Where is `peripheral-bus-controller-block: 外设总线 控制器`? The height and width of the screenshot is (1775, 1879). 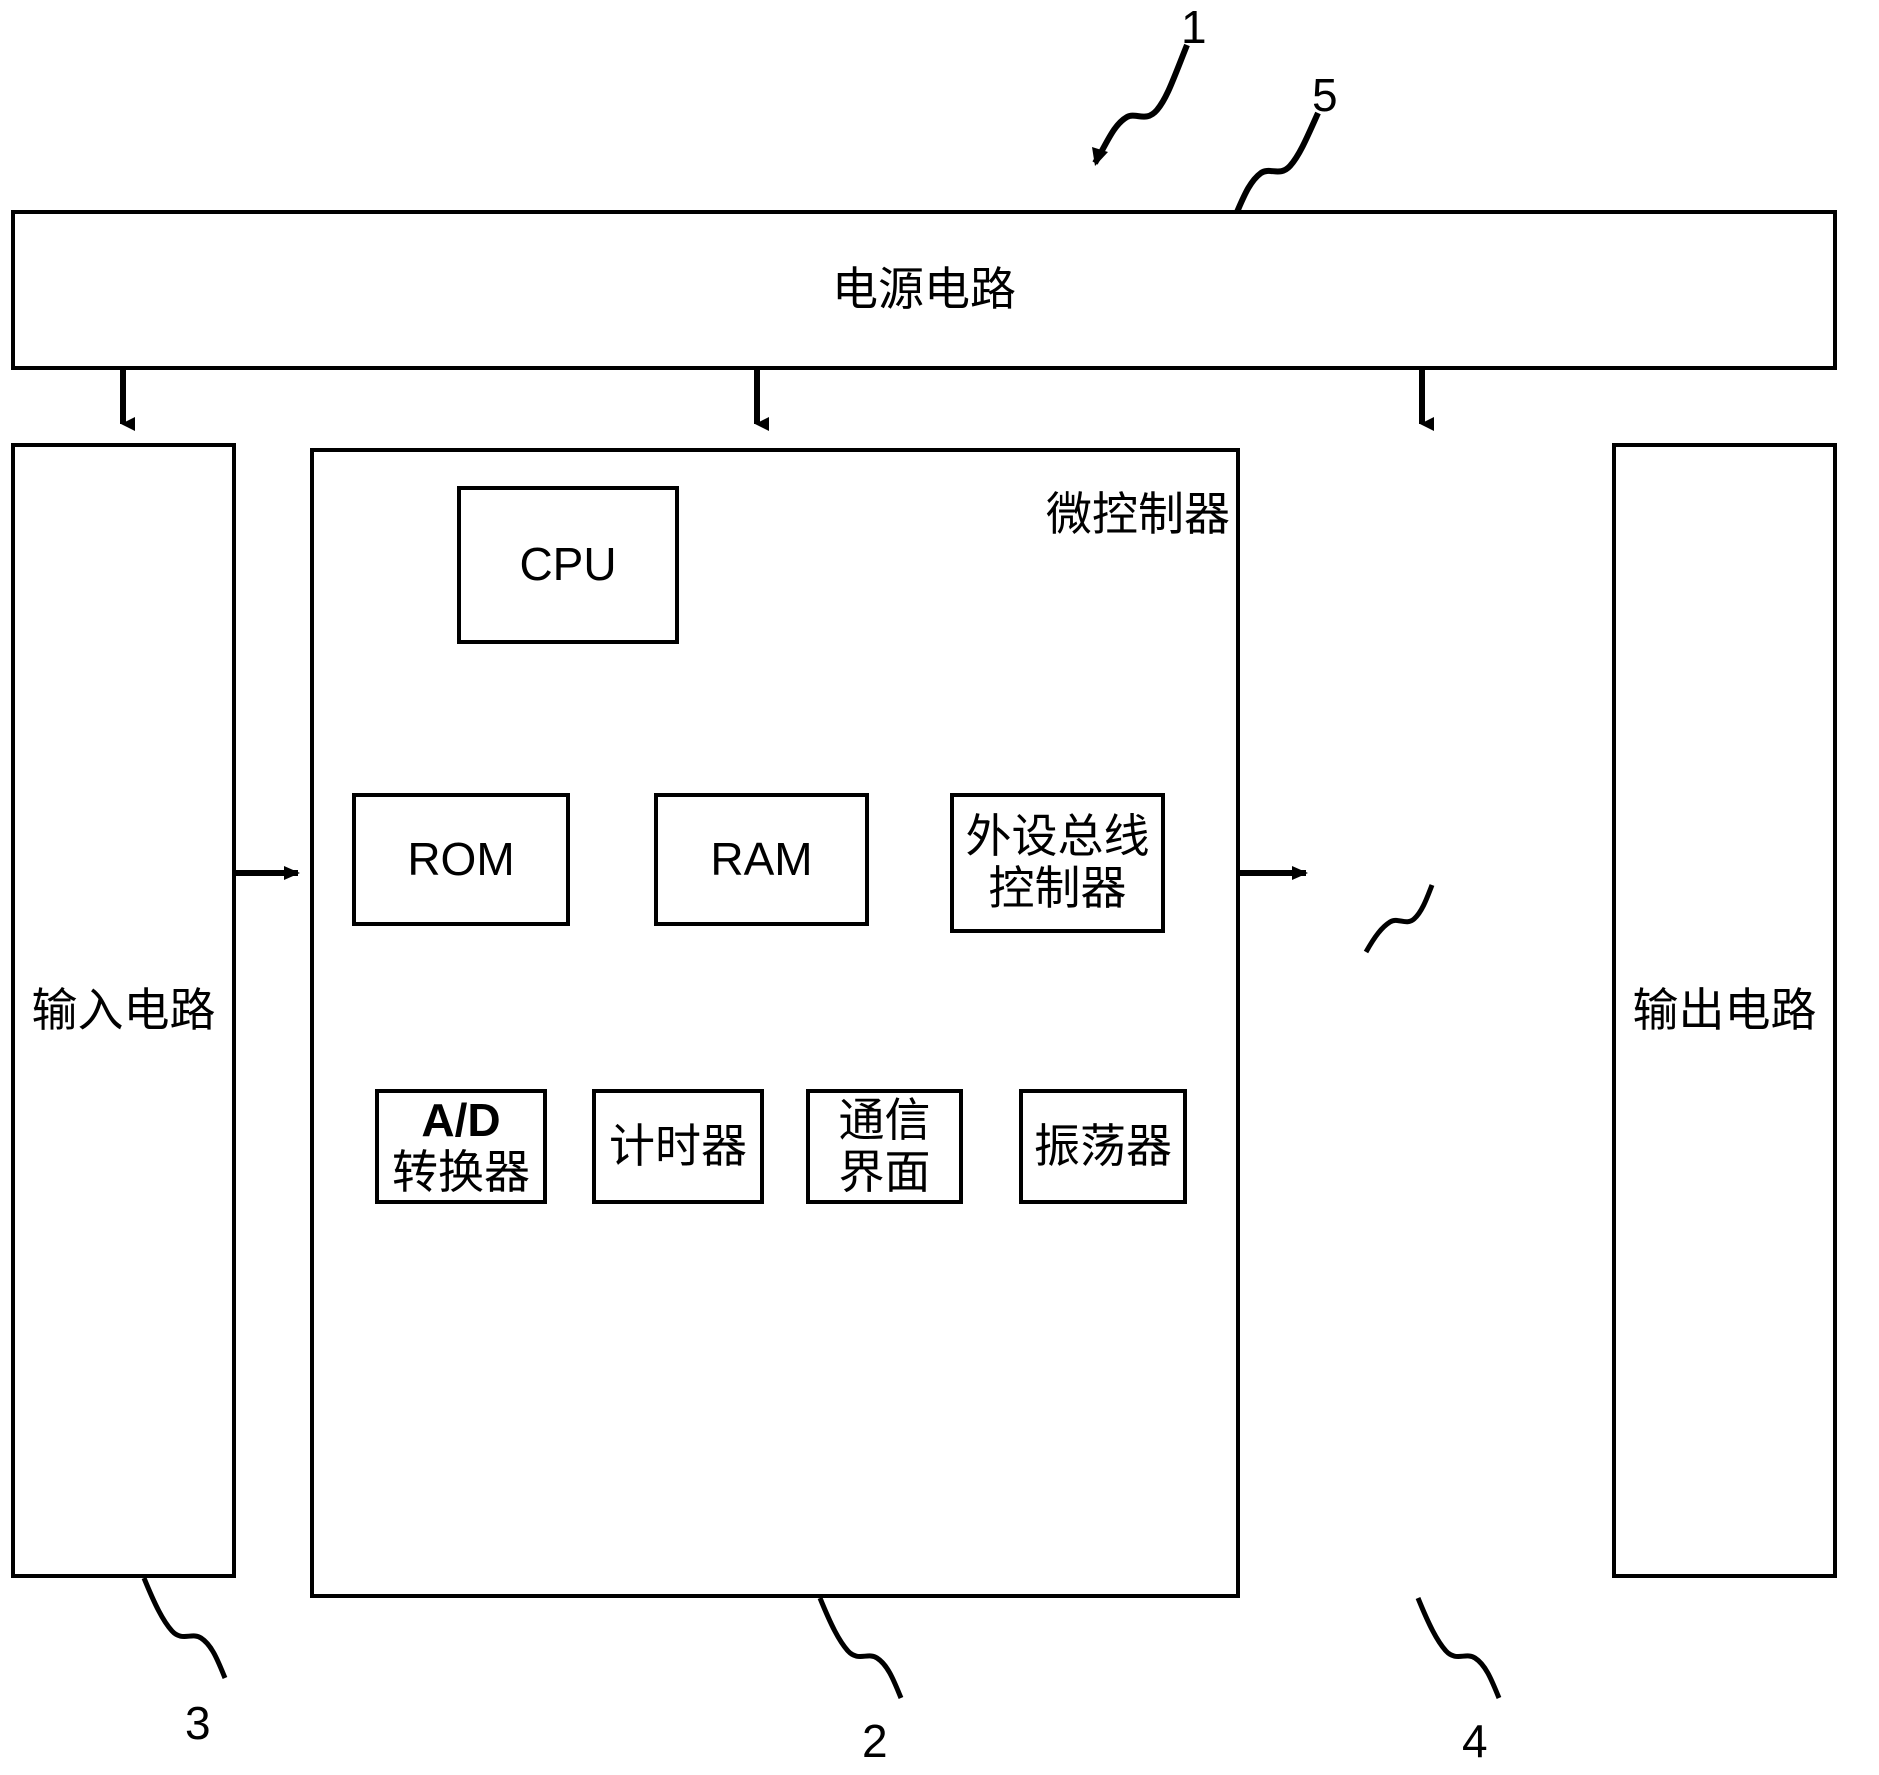
peripheral-bus-controller-block: 外设总线 控制器 is located at coordinates (1057, 863).